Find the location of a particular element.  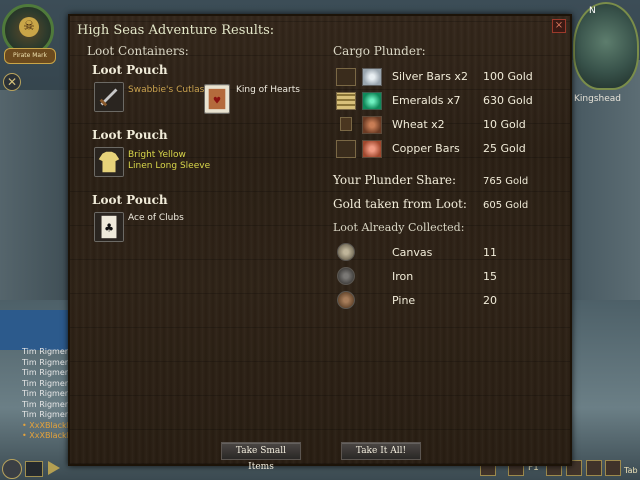

loot-item-label-line2: Linen Long Sleeve is located at coordinates (169, 166).